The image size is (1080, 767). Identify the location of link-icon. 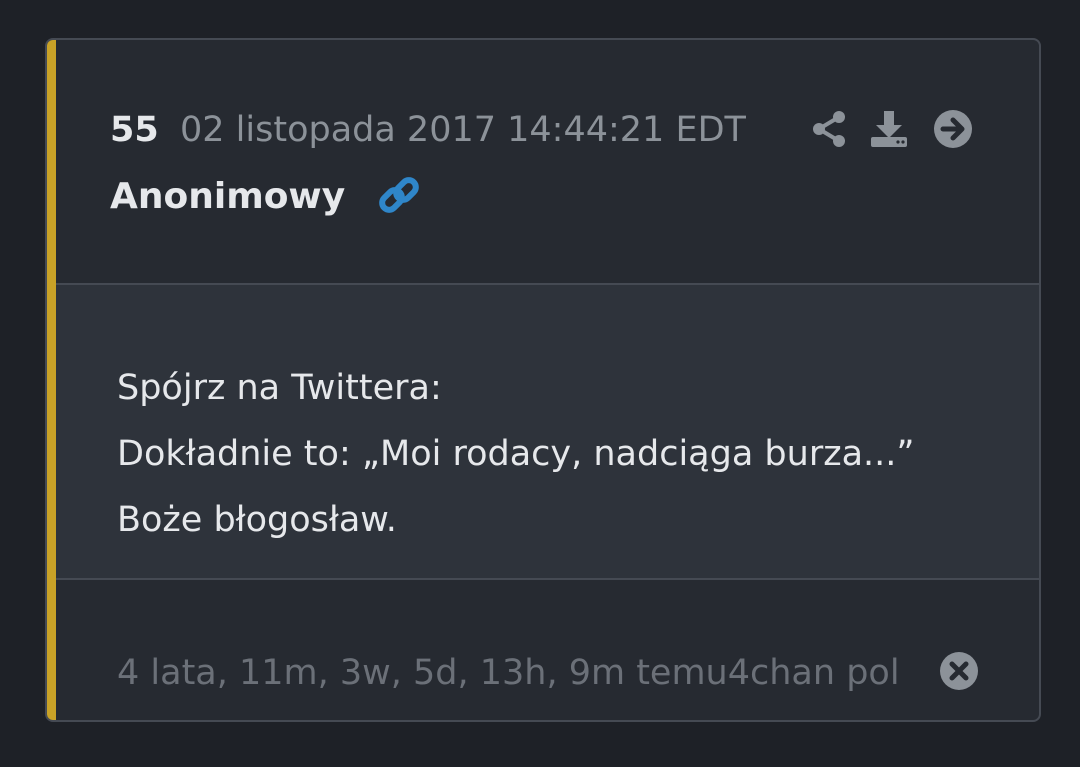
(399, 195).